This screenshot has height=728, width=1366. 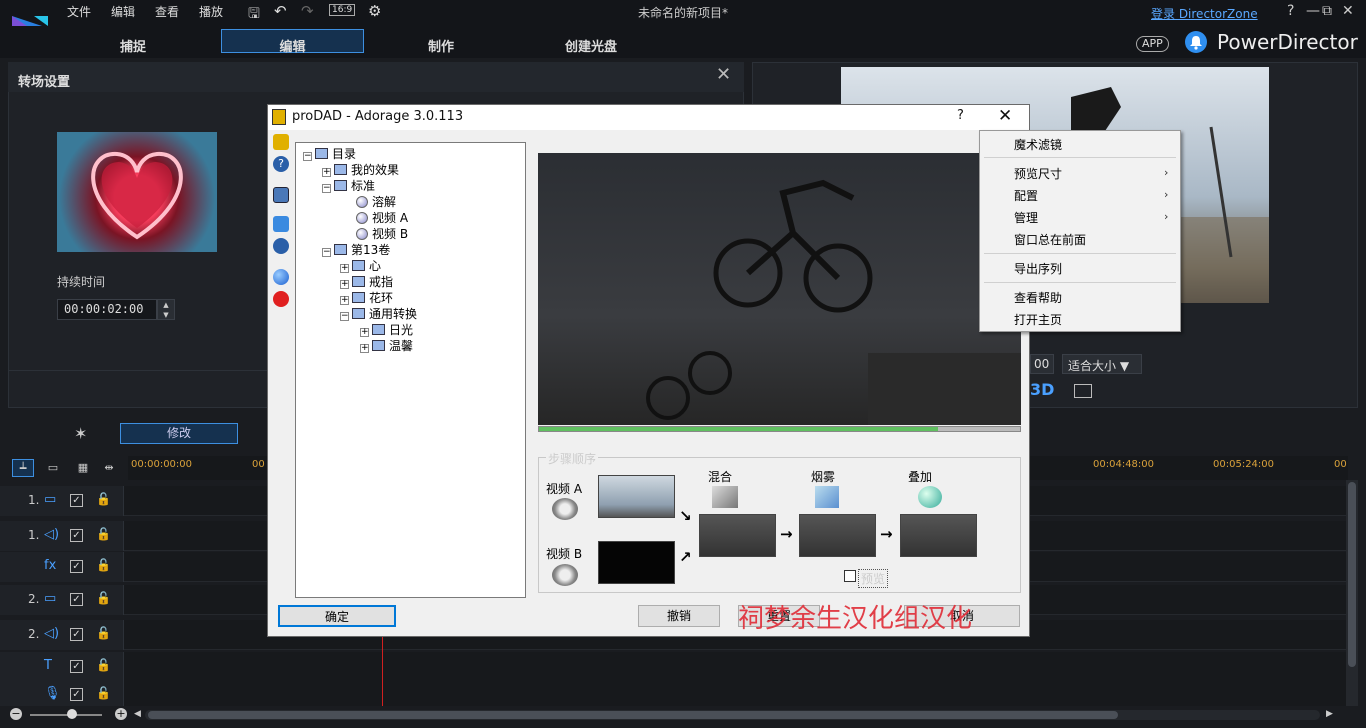 I want to click on effect-tree, so click(x=410, y=370).